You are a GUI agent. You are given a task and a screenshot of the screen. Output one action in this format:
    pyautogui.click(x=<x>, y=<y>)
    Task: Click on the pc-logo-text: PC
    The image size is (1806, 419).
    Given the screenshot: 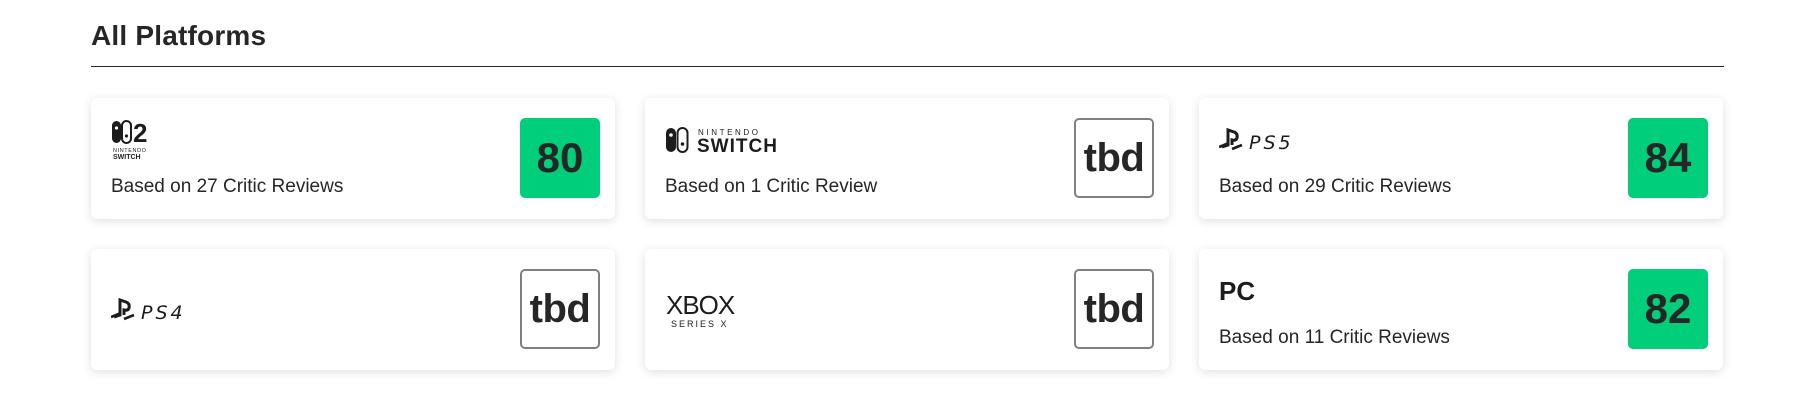 What is the action you would take?
    pyautogui.click(x=1237, y=290)
    